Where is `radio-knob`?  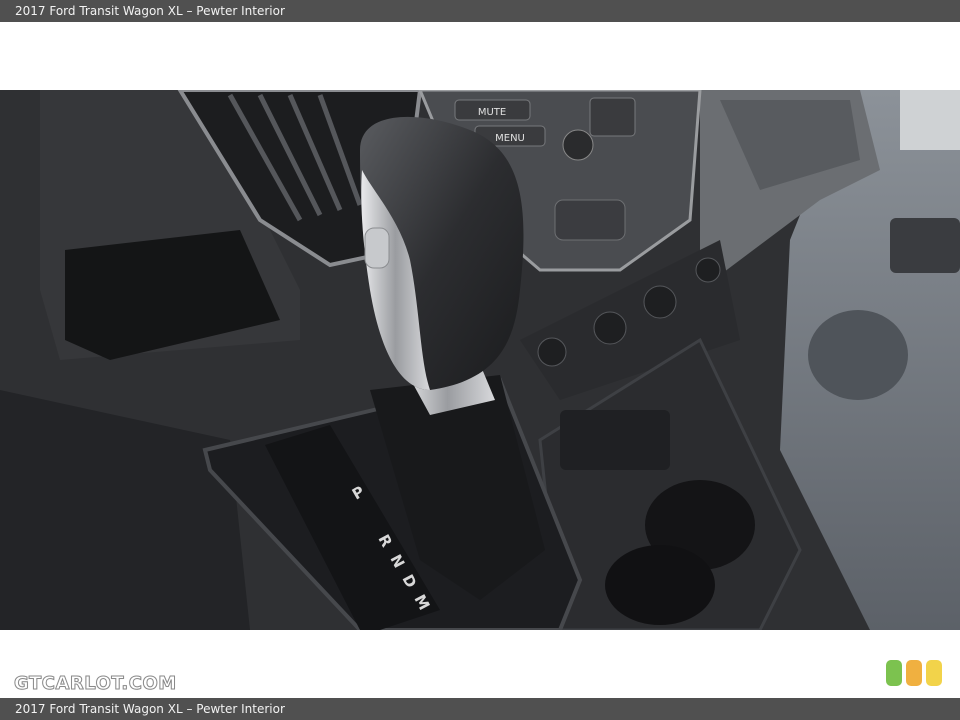
radio-knob is located at coordinates (578, 145).